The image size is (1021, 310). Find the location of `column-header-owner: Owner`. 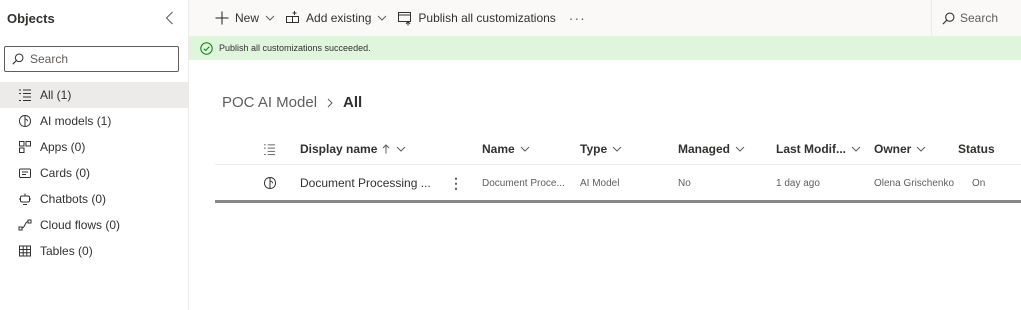

column-header-owner: Owner is located at coordinates (900, 149).